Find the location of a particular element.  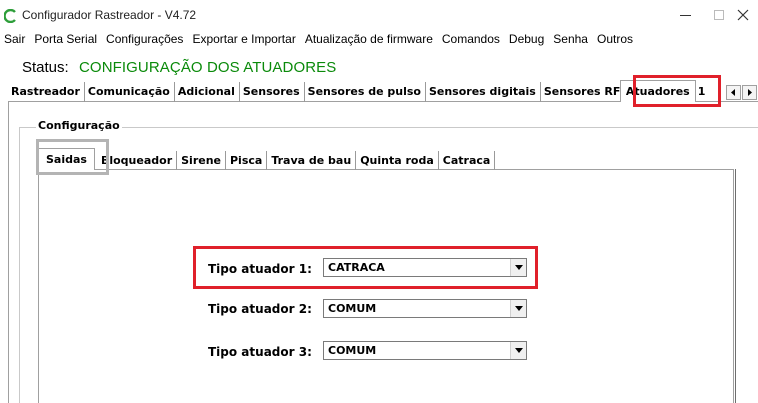

tab-sensores-de-pulso: Sensores de pulso is located at coordinates (365, 92).